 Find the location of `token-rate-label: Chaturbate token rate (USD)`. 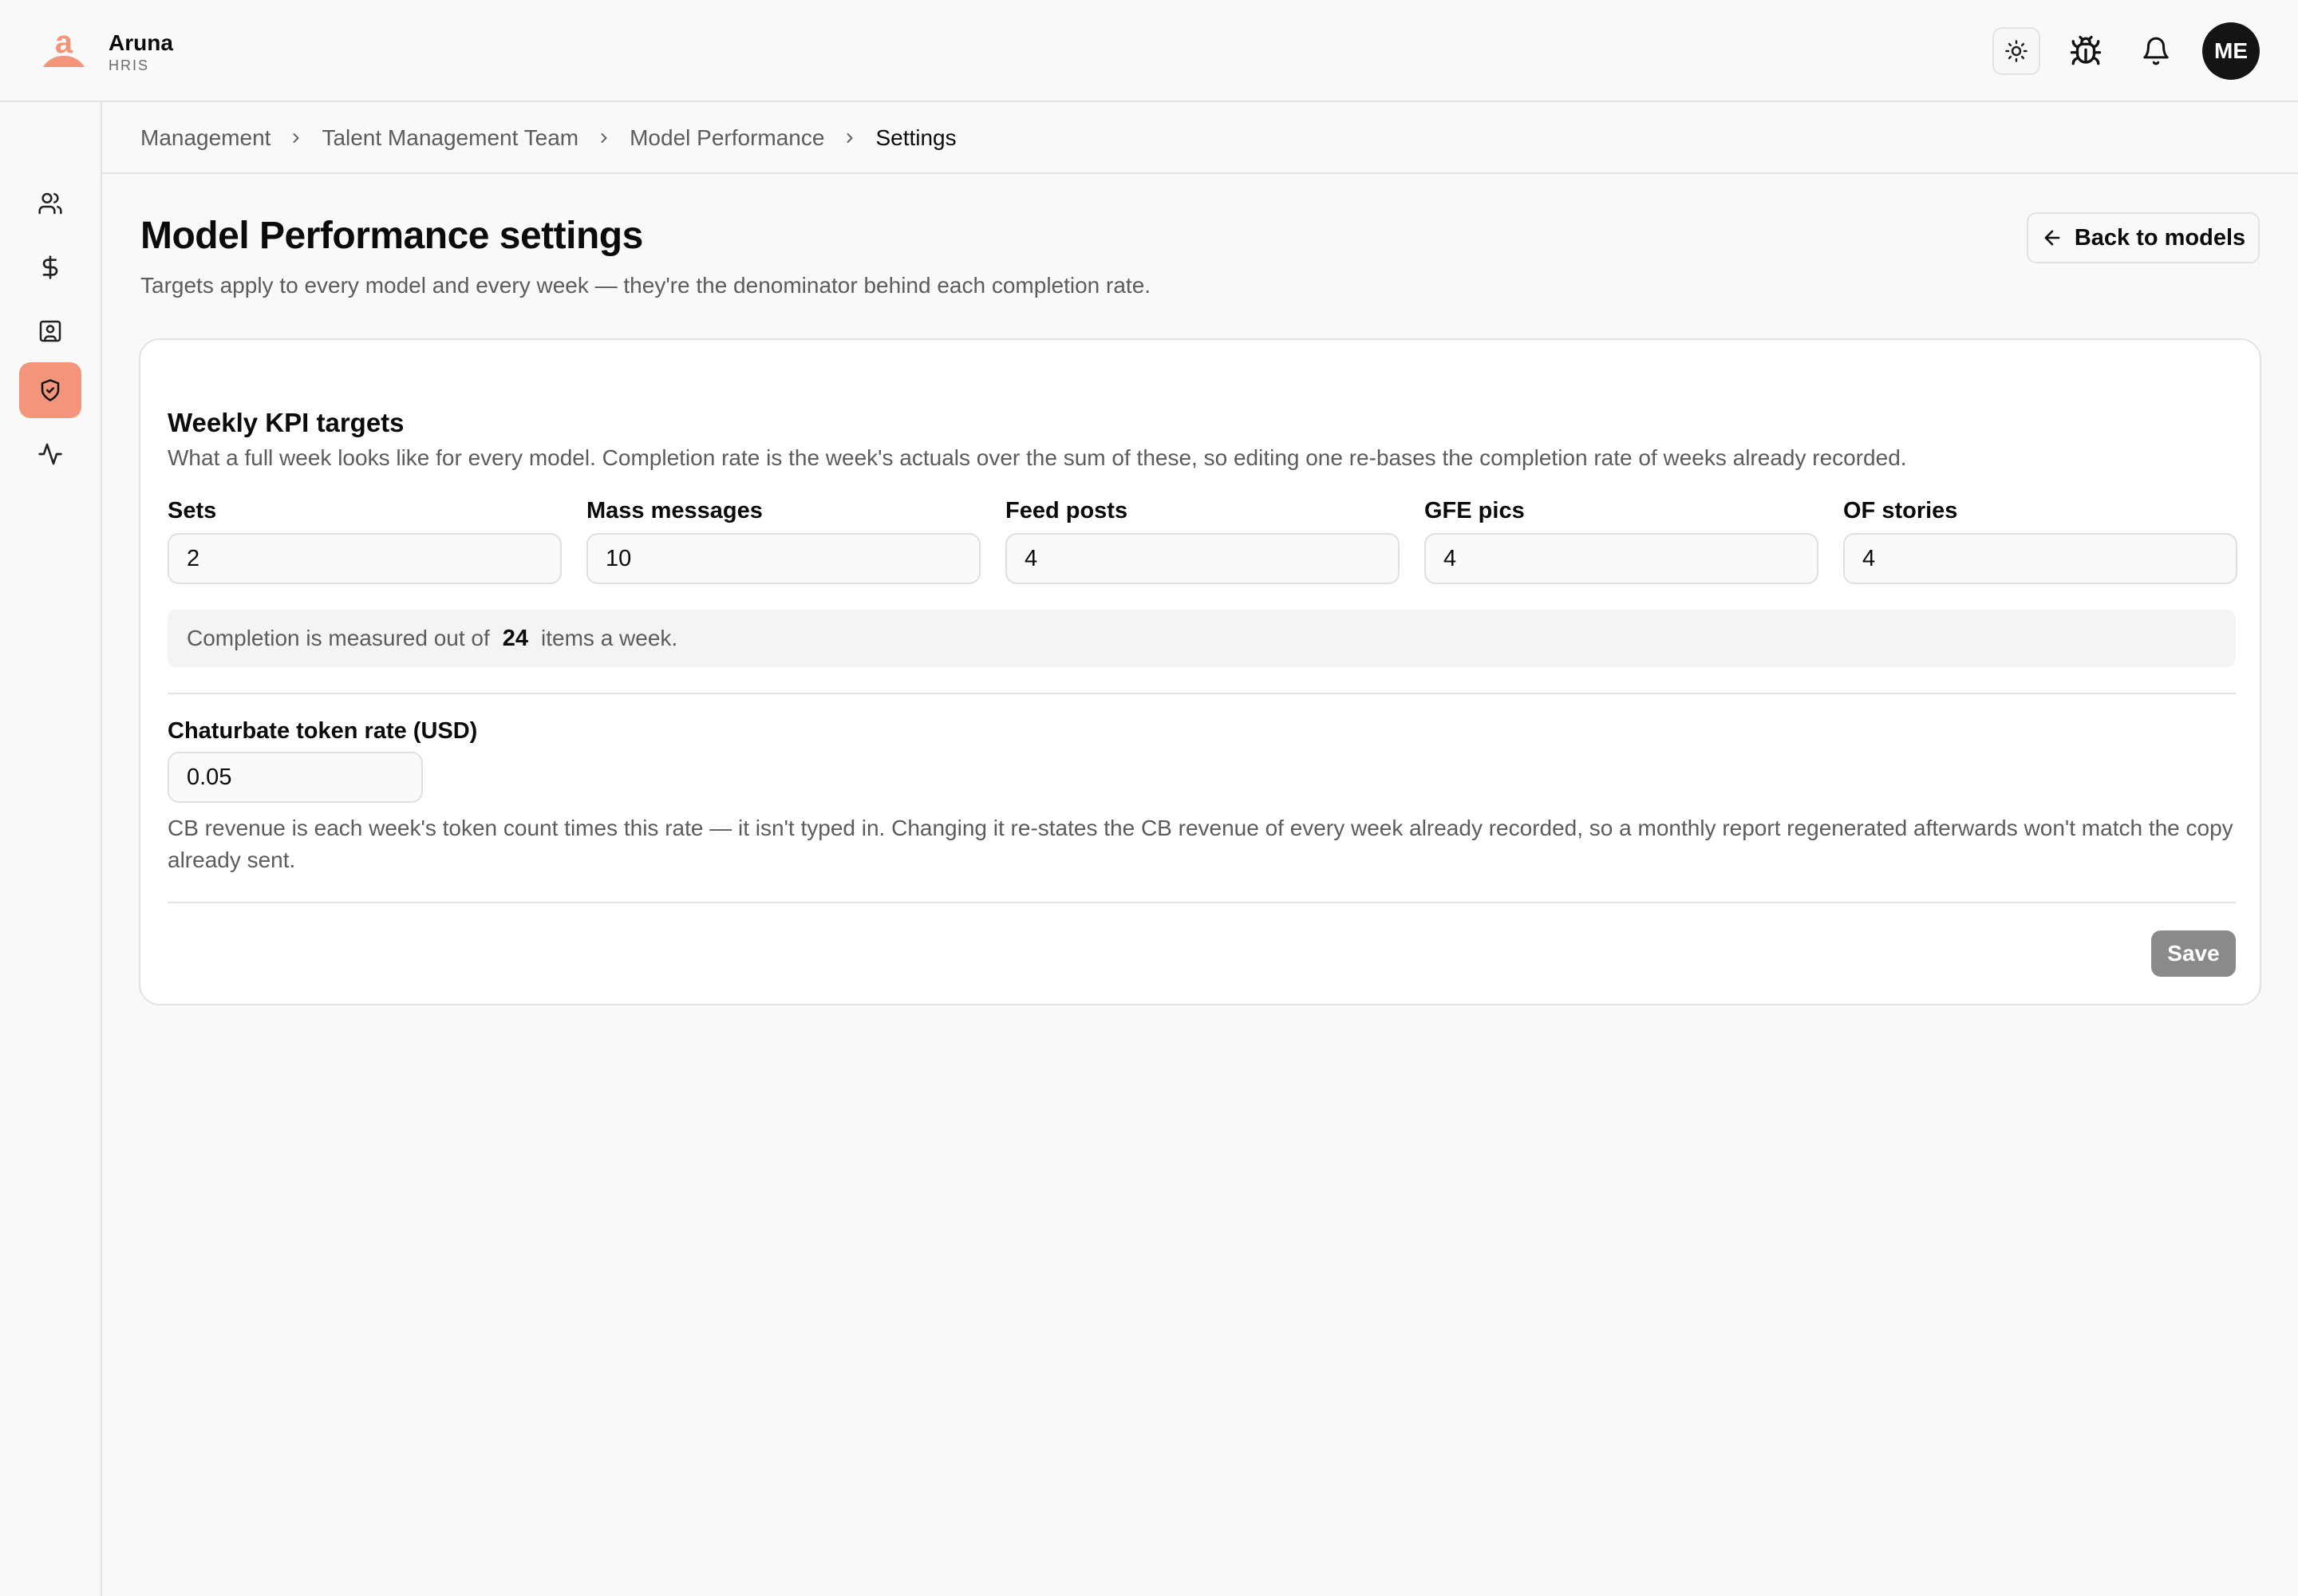

token-rate-label: Chaturbate token rate (USD) is located at coordinates (323, 731).